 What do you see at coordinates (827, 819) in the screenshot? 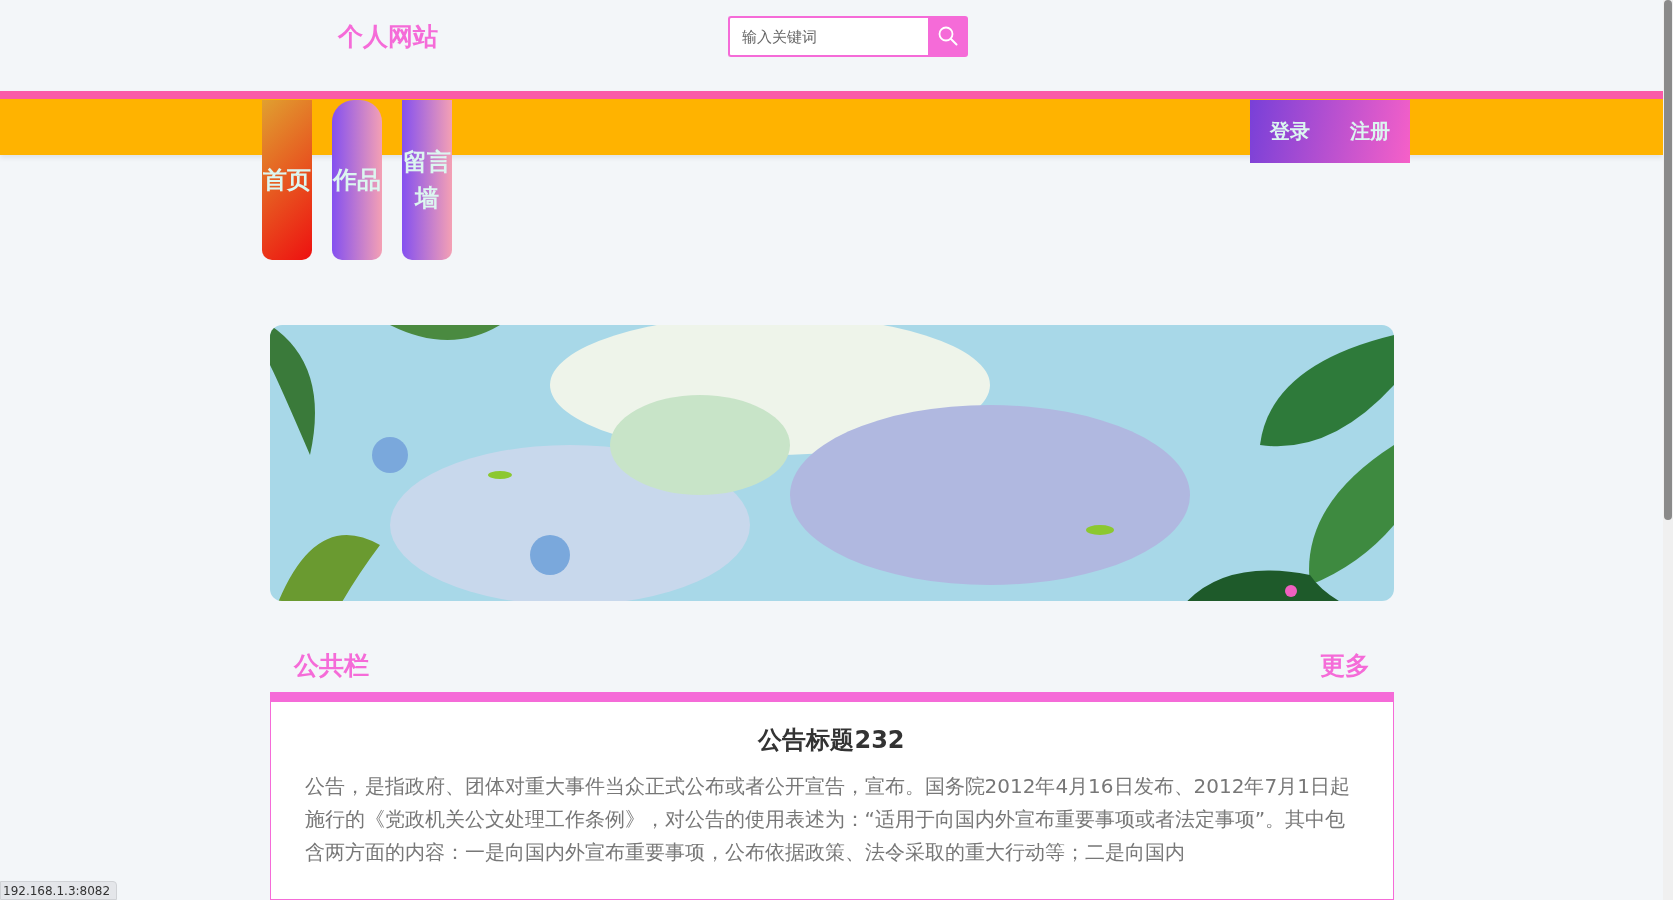
I see `notice-body: 公告，是指政府、团体对重大事件当众正式公布或者公开宣告，宣布。国务院2012年4月16日发布、2012年7月1日起施行的《党政机关公文处理工作条例》，对公告的使用表述为：“适用于向国内外宣布重要事项或者法定事项”。其中包含两方面的内容：一是向国内外宣布重要事项，公布依据政策、法令采取的重大行动等；二是向国内` at bounding box center [827, 819].